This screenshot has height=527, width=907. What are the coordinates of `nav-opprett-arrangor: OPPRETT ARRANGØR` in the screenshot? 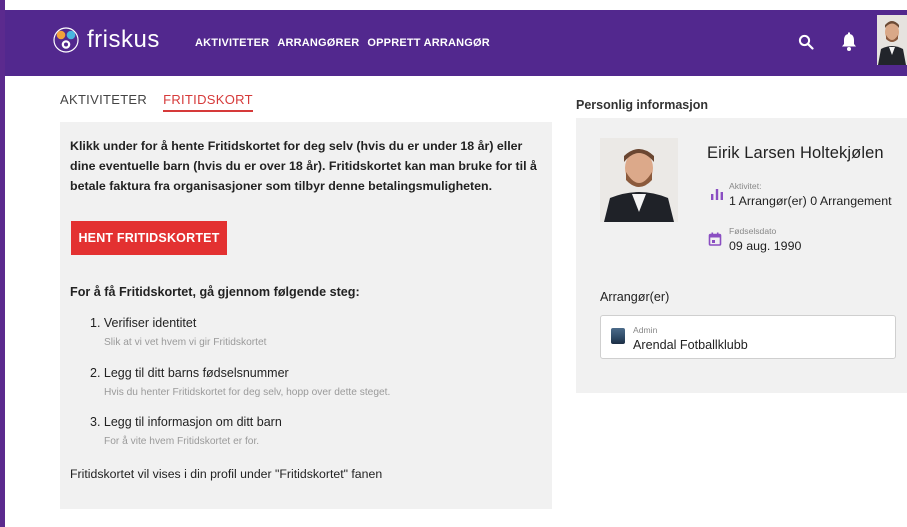 It's located at (428, 43).